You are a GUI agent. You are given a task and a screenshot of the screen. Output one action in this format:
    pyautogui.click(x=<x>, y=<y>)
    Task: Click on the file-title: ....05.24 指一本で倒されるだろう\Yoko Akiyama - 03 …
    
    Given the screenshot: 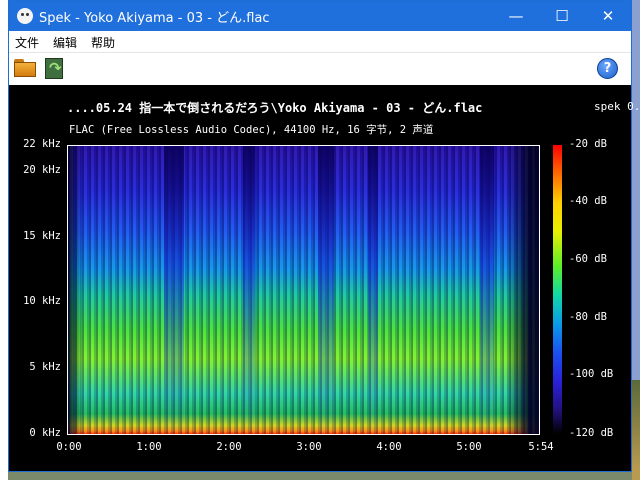 What is the action you would take?
    pyautogui.click(x=275, y=108)
    